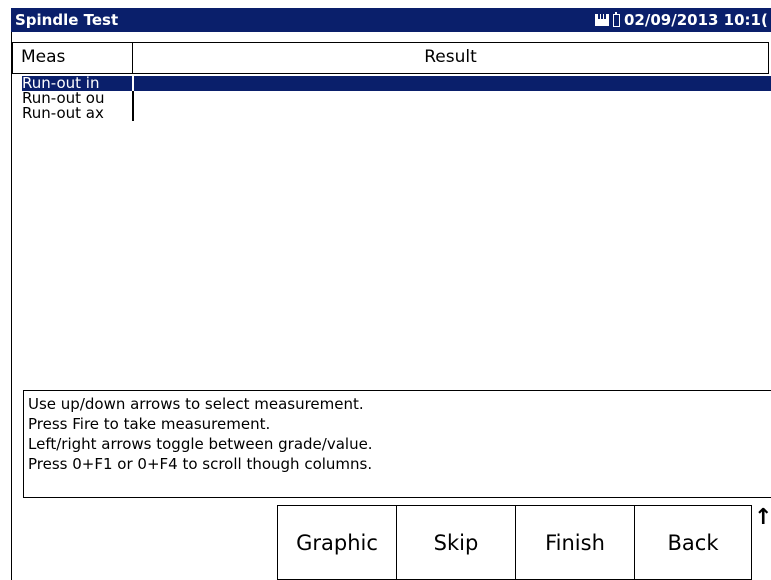 The height and width of the screenshot is (580, 771). What do you see at coordinates (337, 542) in the screenshot?
I see `graphic-button: Graphic` at bounding box center [337, 542].